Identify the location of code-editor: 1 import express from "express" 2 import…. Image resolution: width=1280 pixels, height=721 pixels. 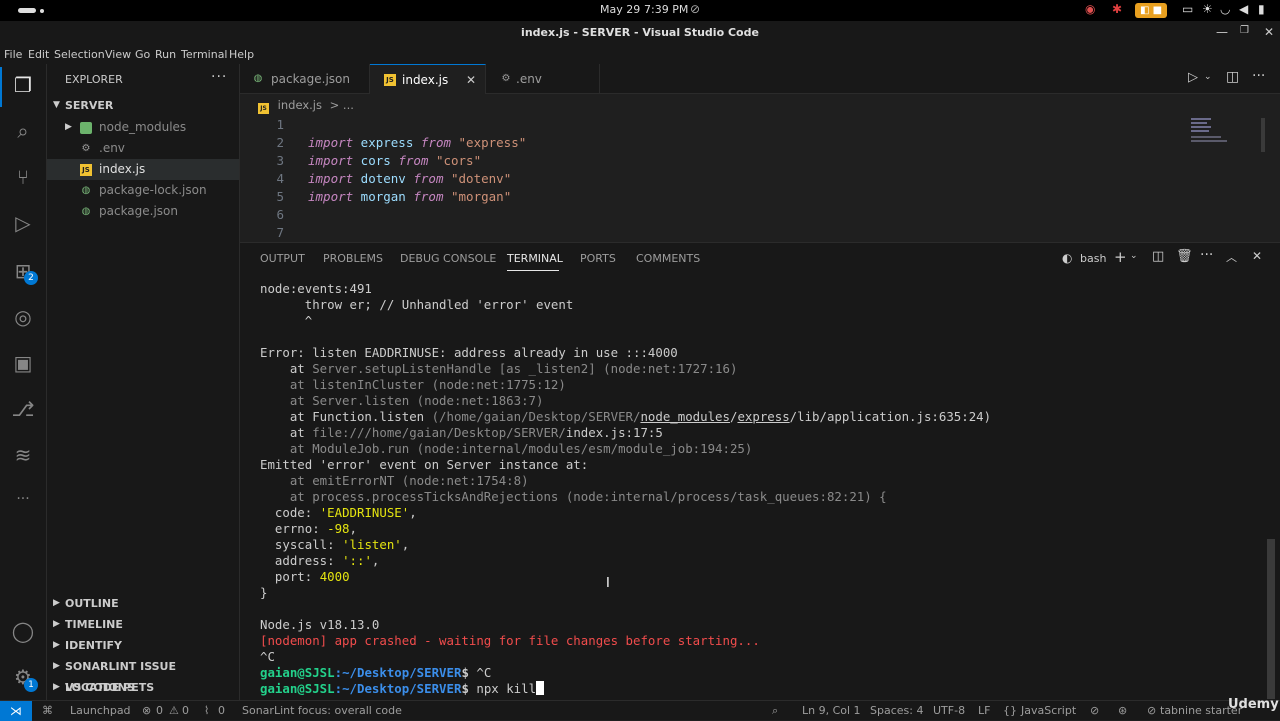
(712, 179).